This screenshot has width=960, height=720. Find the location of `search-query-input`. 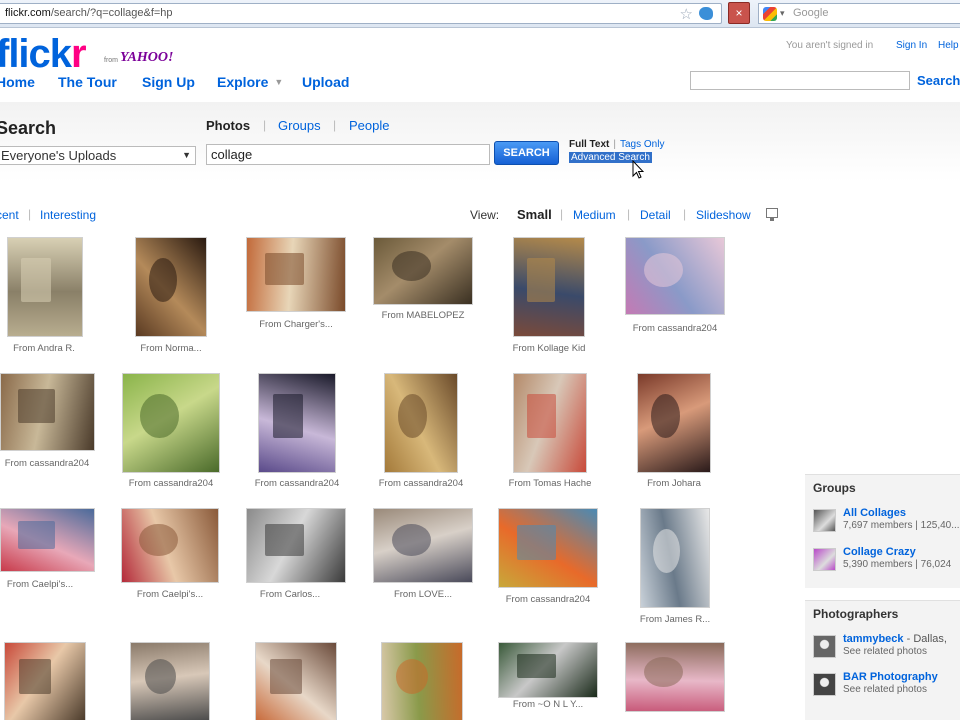

search-query-input is located at coordinates (348, 154).